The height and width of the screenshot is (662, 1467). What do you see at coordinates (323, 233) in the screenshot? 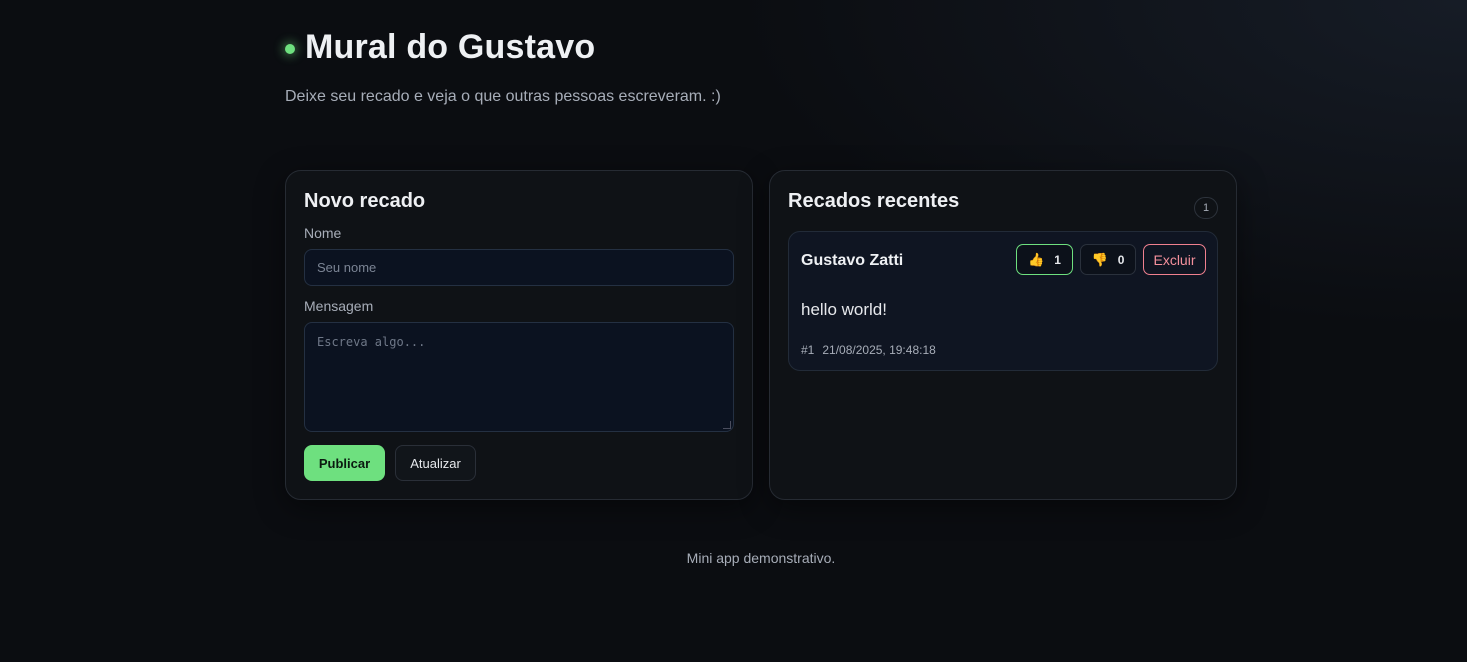
I see `name-label: Nome` at bounding box center [323, 233].